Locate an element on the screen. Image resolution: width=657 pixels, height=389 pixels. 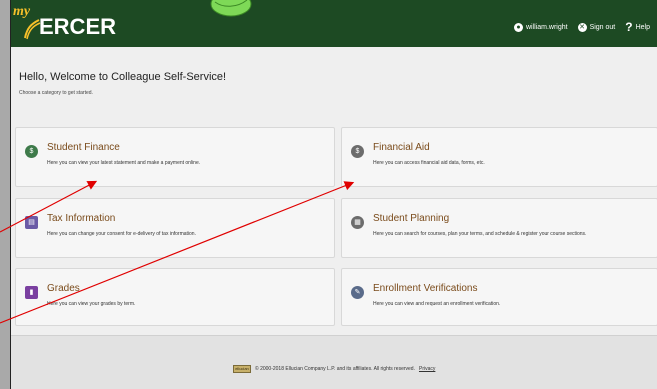
help-button: ? Help is located at coordinates (637, 27).